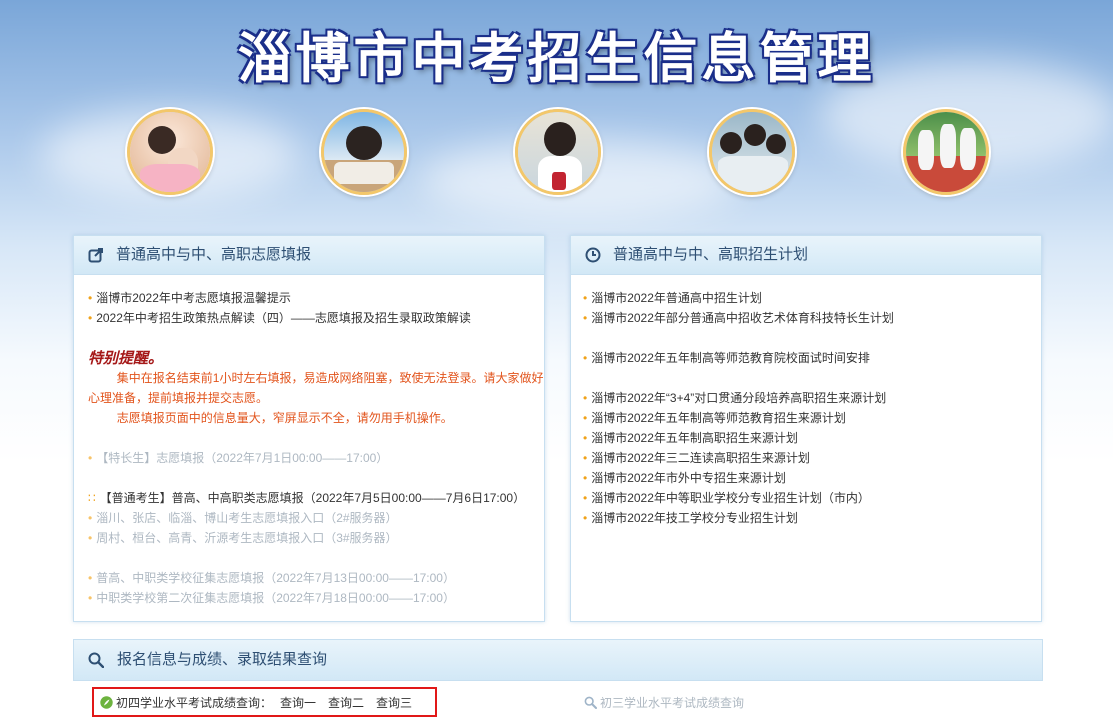 The width and height of the screenshot is (1113, 724). What do you see at coordinates (238, 458) in the screenshot?
I see `list-item-special-student: • 【特长生】志愿填报（2022年7月1日00:00——17:00）` at bounding box center [238, 458].